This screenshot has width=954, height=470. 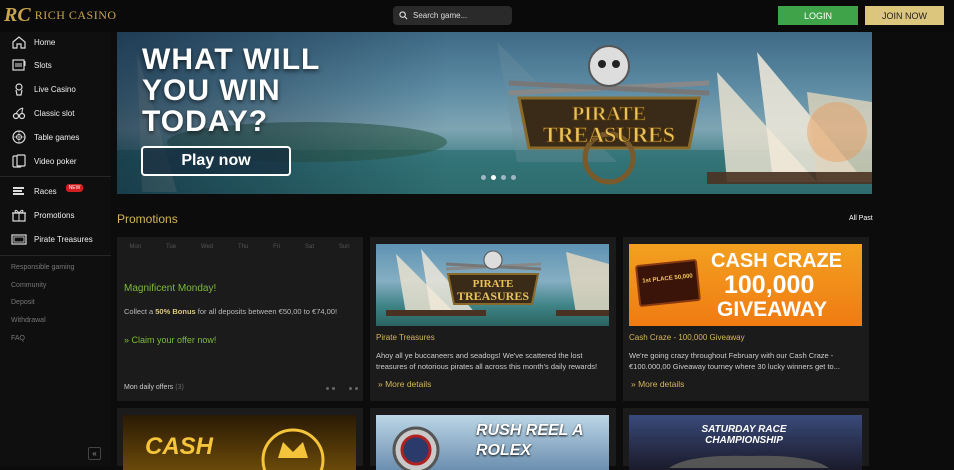 I want to click on all-past-link: All Past, so click(x=861, y=218).